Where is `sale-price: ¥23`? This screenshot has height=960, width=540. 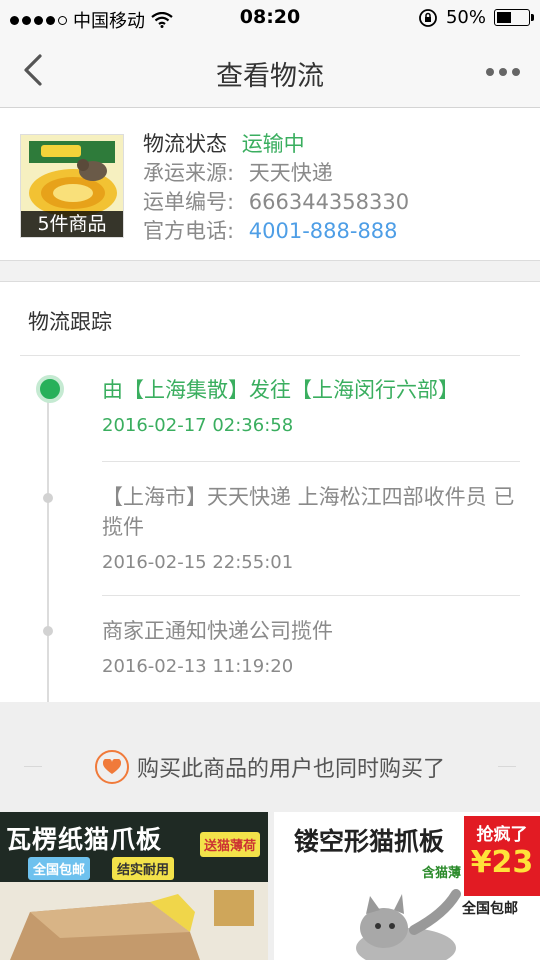
sale-price: ¥23 is located at coordinates (502, 862).